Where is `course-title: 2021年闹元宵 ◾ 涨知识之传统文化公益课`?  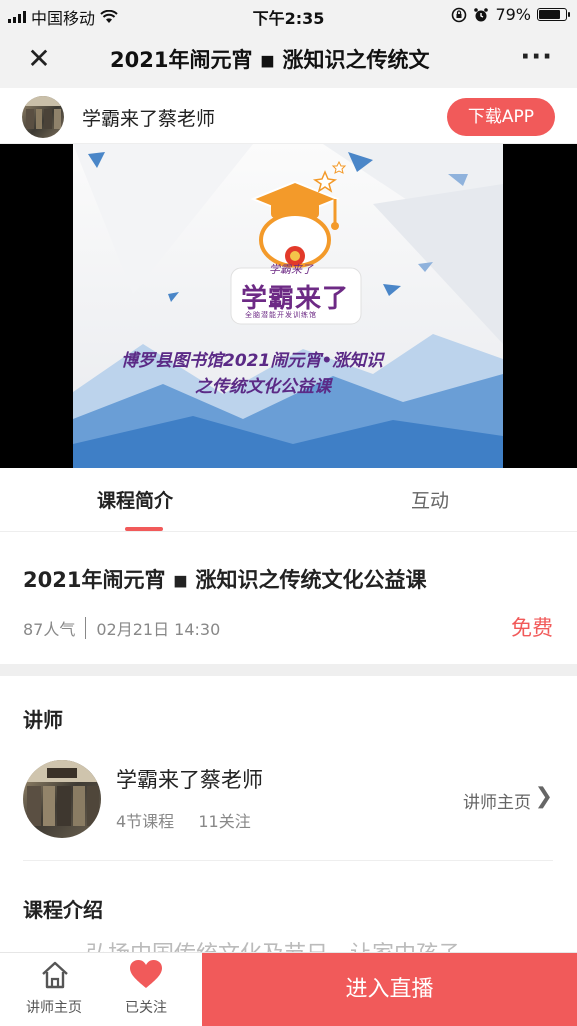 course-title: 2021年闹元宵 ◾ 涨知识之传统文化公益课 is located at coordinates (225, 580).